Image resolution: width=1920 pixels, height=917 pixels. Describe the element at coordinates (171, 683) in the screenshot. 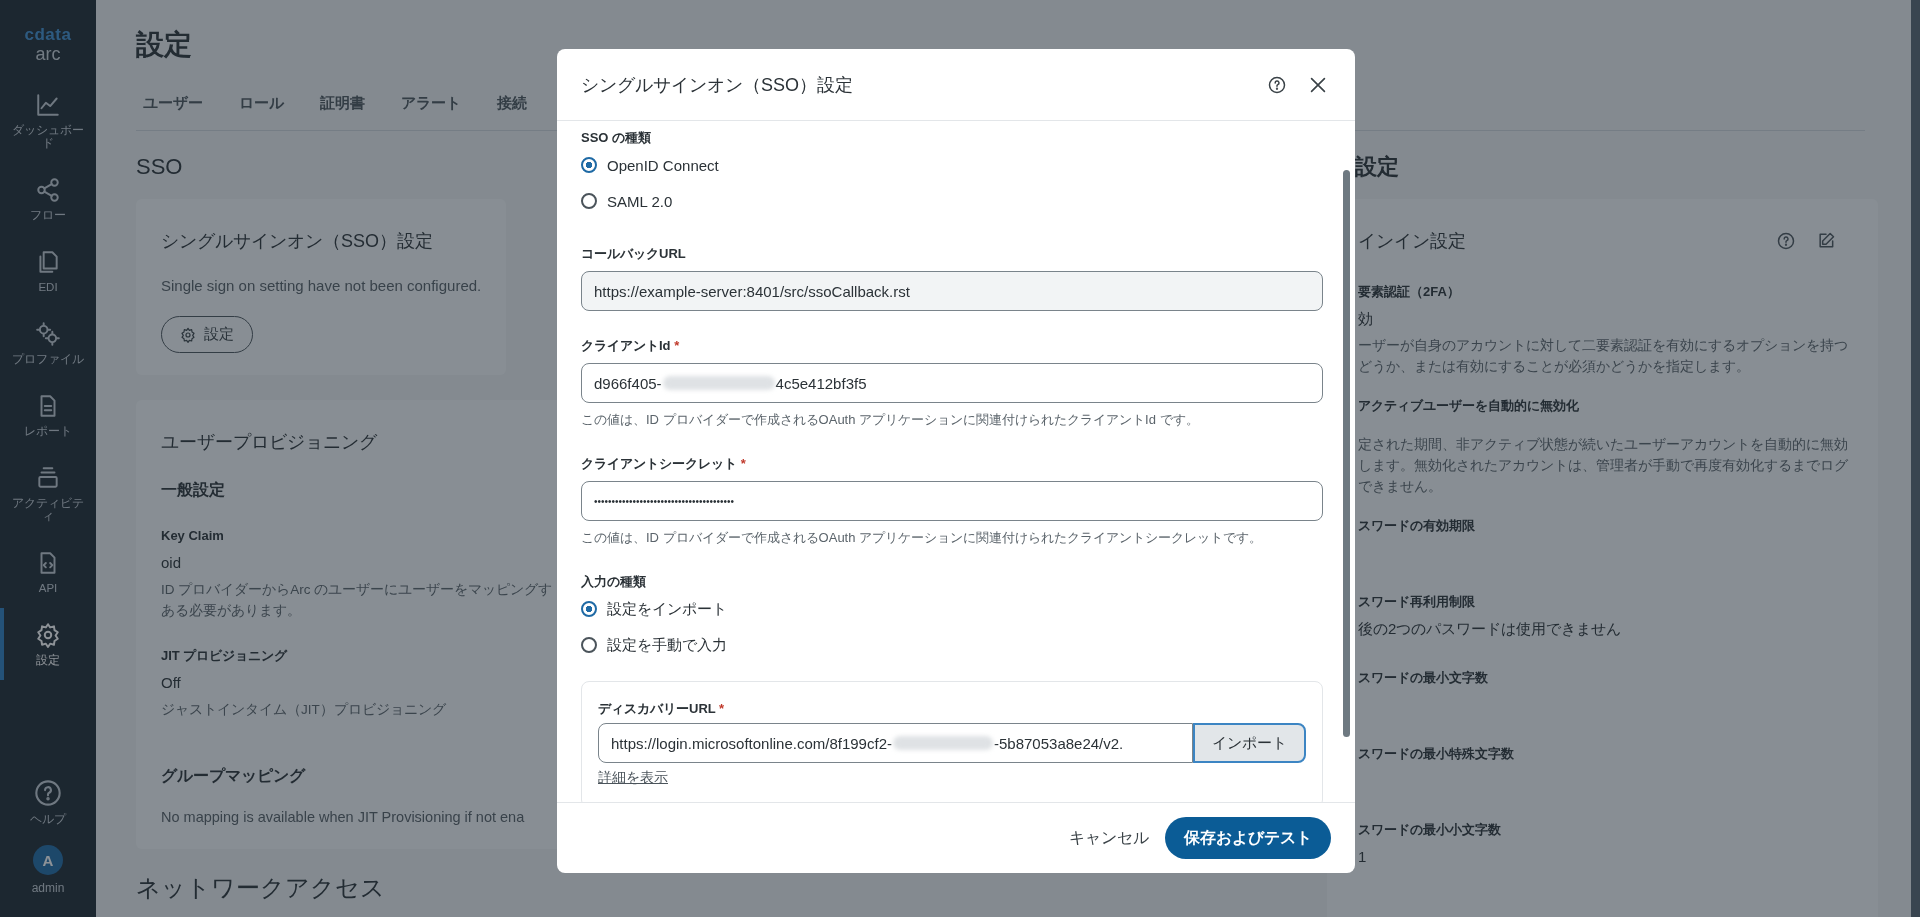

I see `field-value: Off` at that location.